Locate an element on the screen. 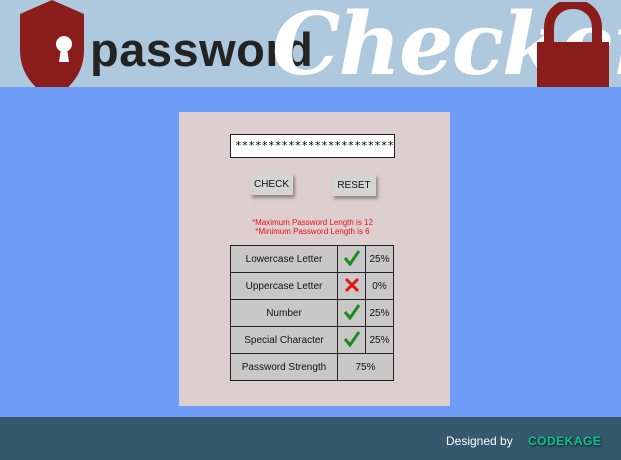 The image size is (621, 460). min-length-note: *Minimum Password Length is 6 is located at coordinates (312, 231).